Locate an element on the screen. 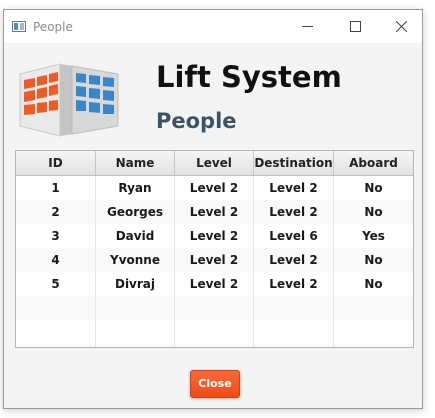 This screenshot has height=418, width=435. page-subtitle: People is located at coordinates (196, 121).